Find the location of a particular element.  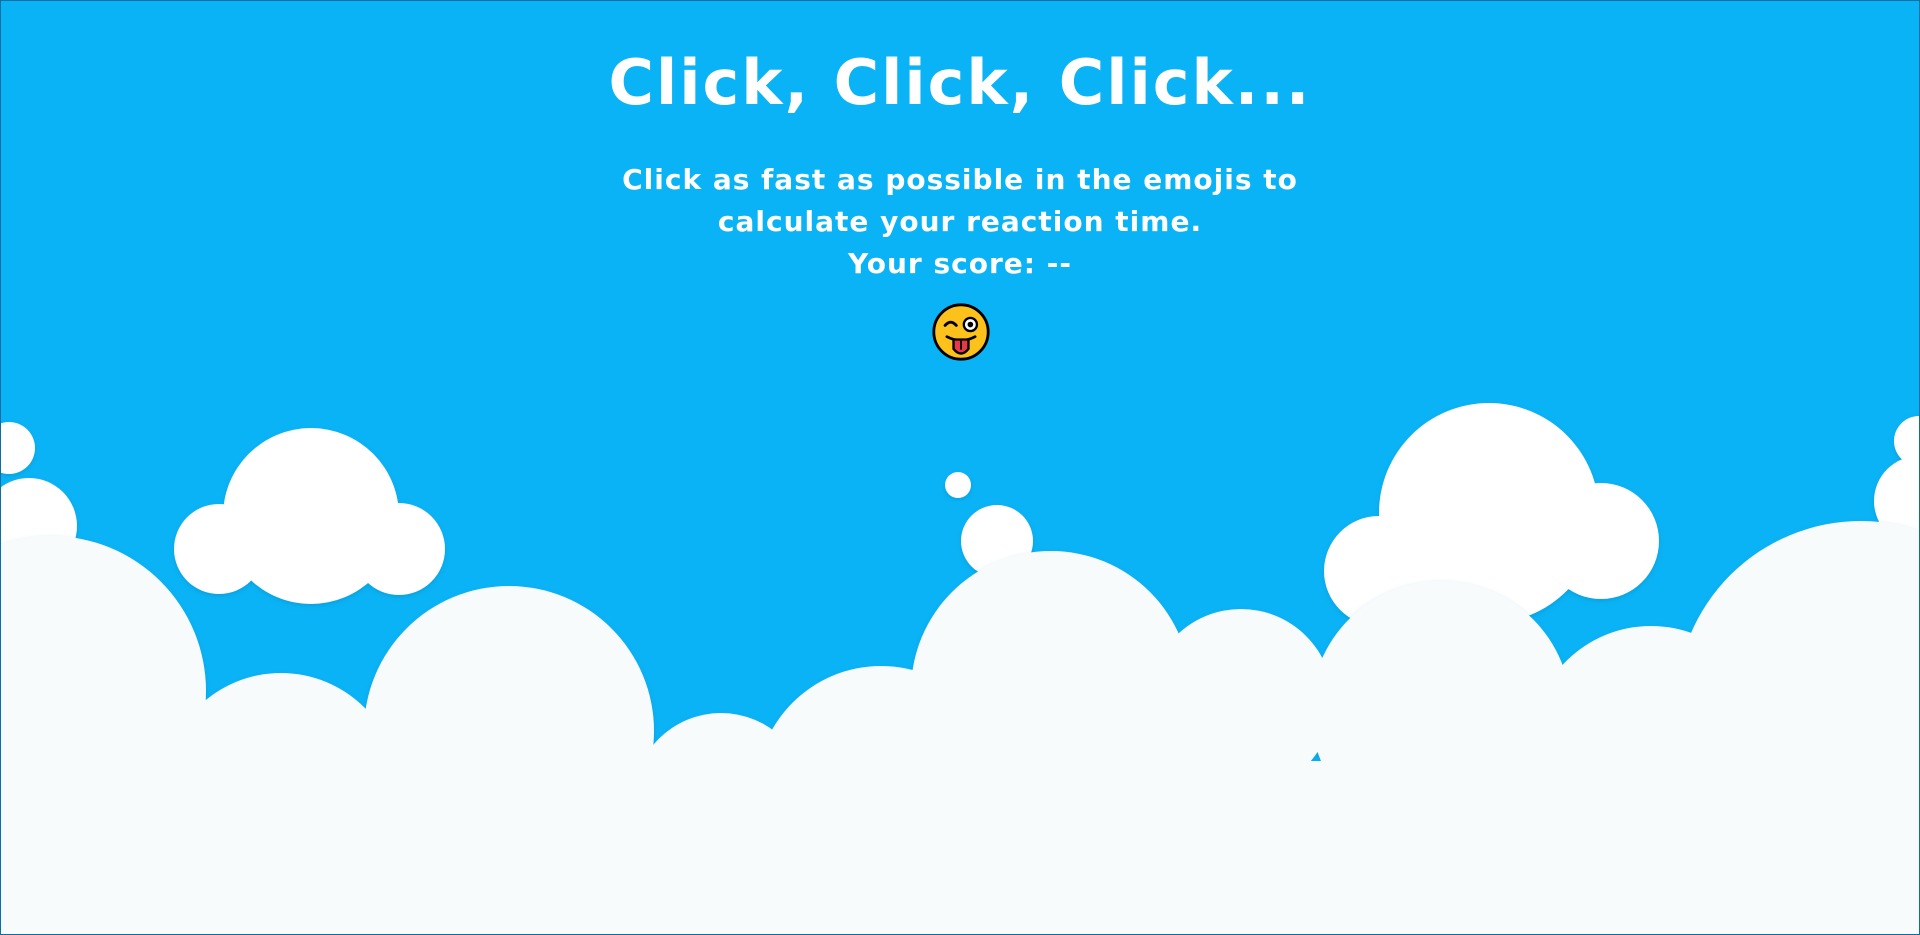

floating-cloud-left is located at coordinates (309, 516).